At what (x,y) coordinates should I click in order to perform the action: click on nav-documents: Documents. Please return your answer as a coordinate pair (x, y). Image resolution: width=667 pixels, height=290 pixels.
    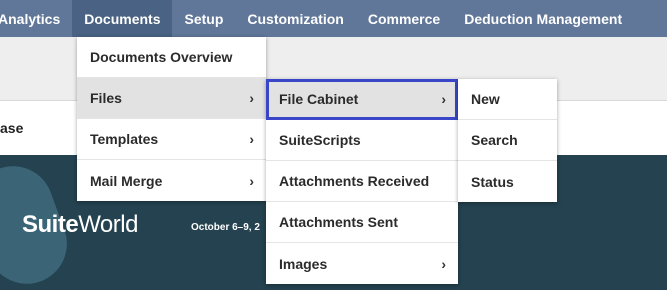
    Looking at the image, I should click on (122, 18).